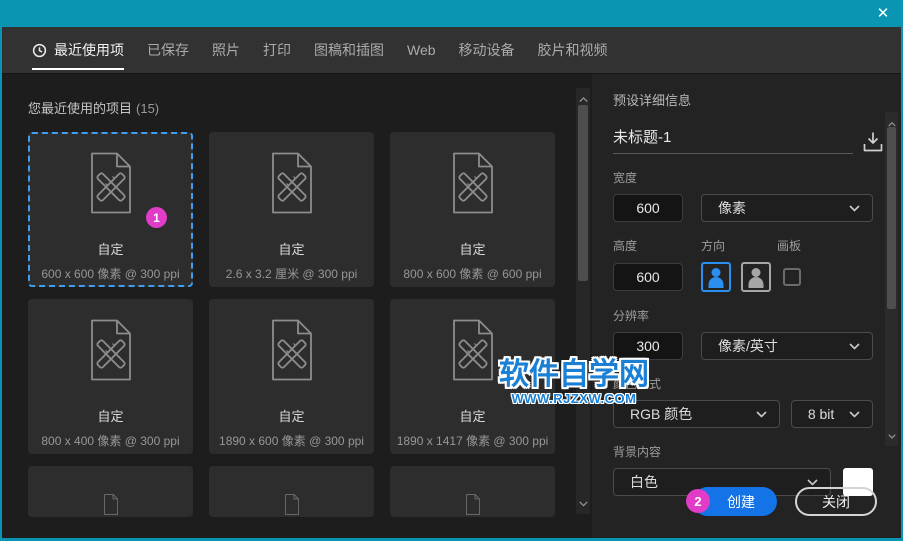 The width and height of the screenshot is (903, 541). I want to click on tab-label: 移动设备, so click(486, 50).